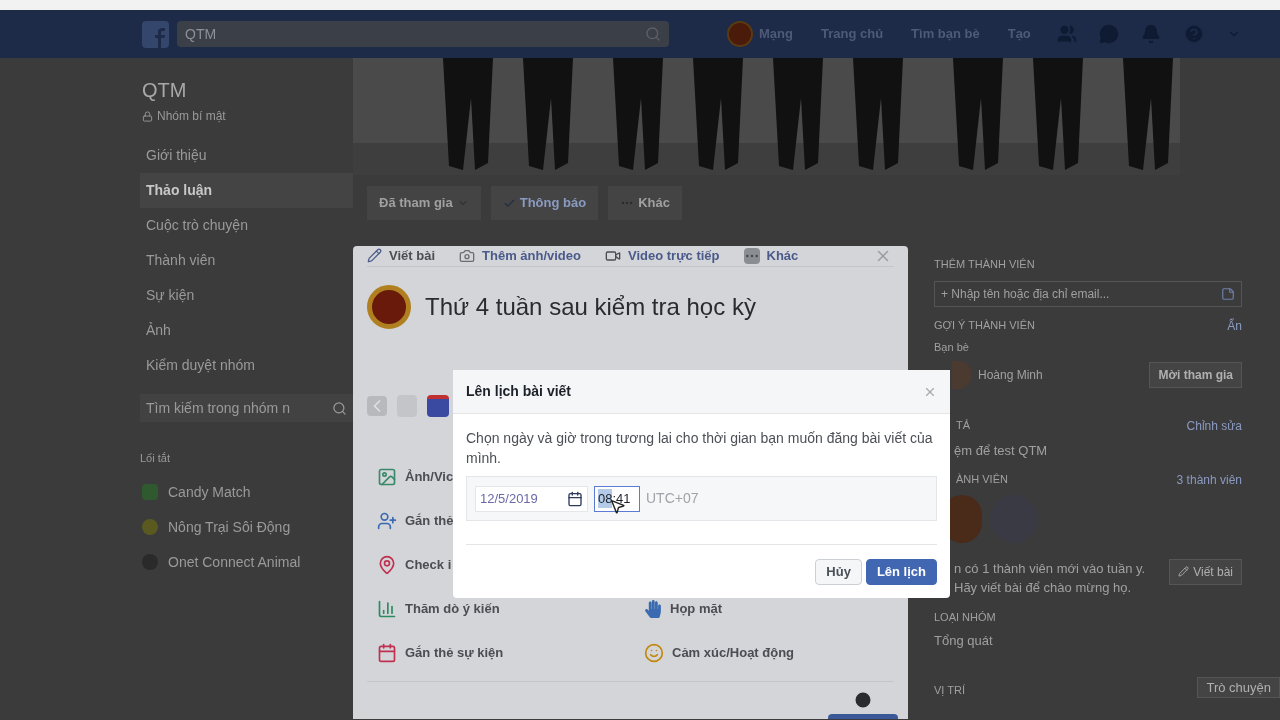 This screenshot has width=1280, height=720. What do you see at coordinates (965, 617) in the screenshot?
I see `section-title: LOẠI NHÓM` at bounding box center [965, 617].